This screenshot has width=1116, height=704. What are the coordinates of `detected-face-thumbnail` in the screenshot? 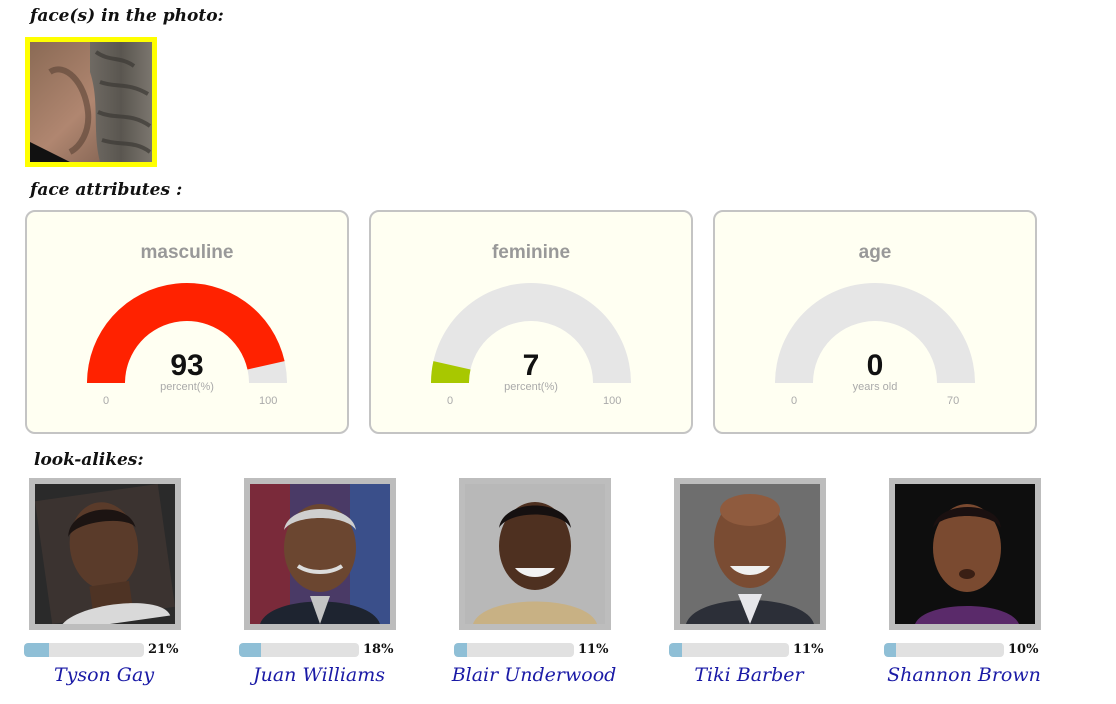 It's located at (91, 102).